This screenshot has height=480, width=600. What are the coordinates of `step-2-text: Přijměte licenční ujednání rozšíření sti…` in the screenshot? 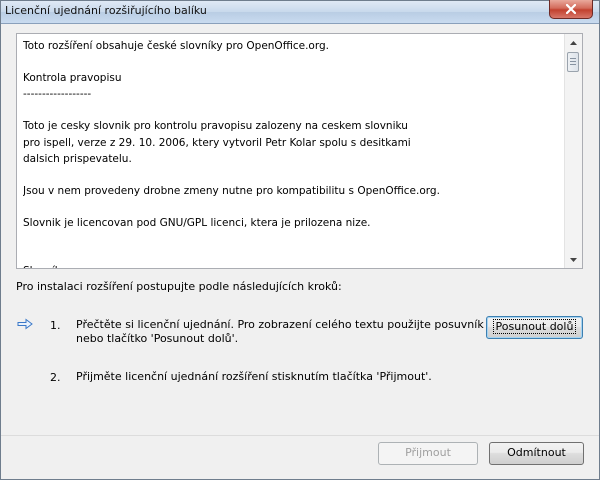 It's located at (254, 376).